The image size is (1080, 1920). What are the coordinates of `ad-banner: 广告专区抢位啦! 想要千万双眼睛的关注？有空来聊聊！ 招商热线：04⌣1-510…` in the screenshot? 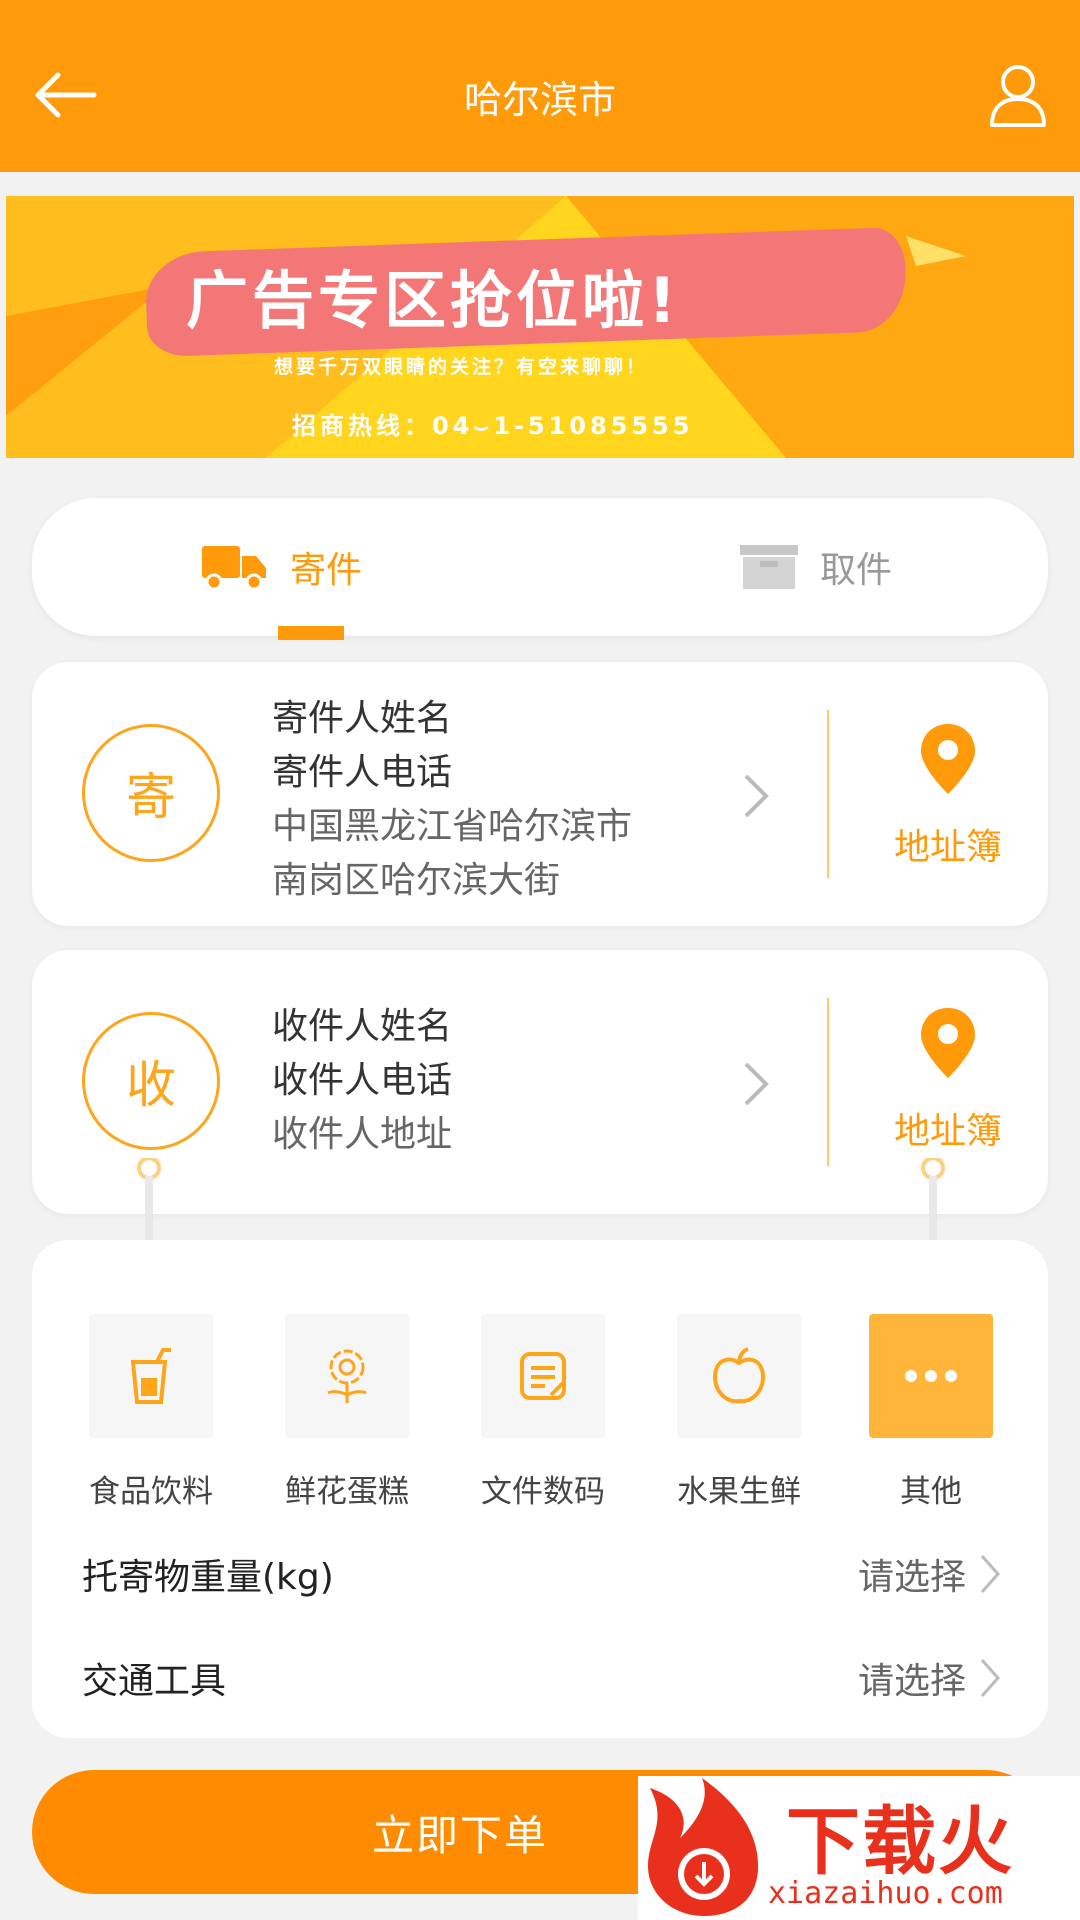 It's located at (540, 327).